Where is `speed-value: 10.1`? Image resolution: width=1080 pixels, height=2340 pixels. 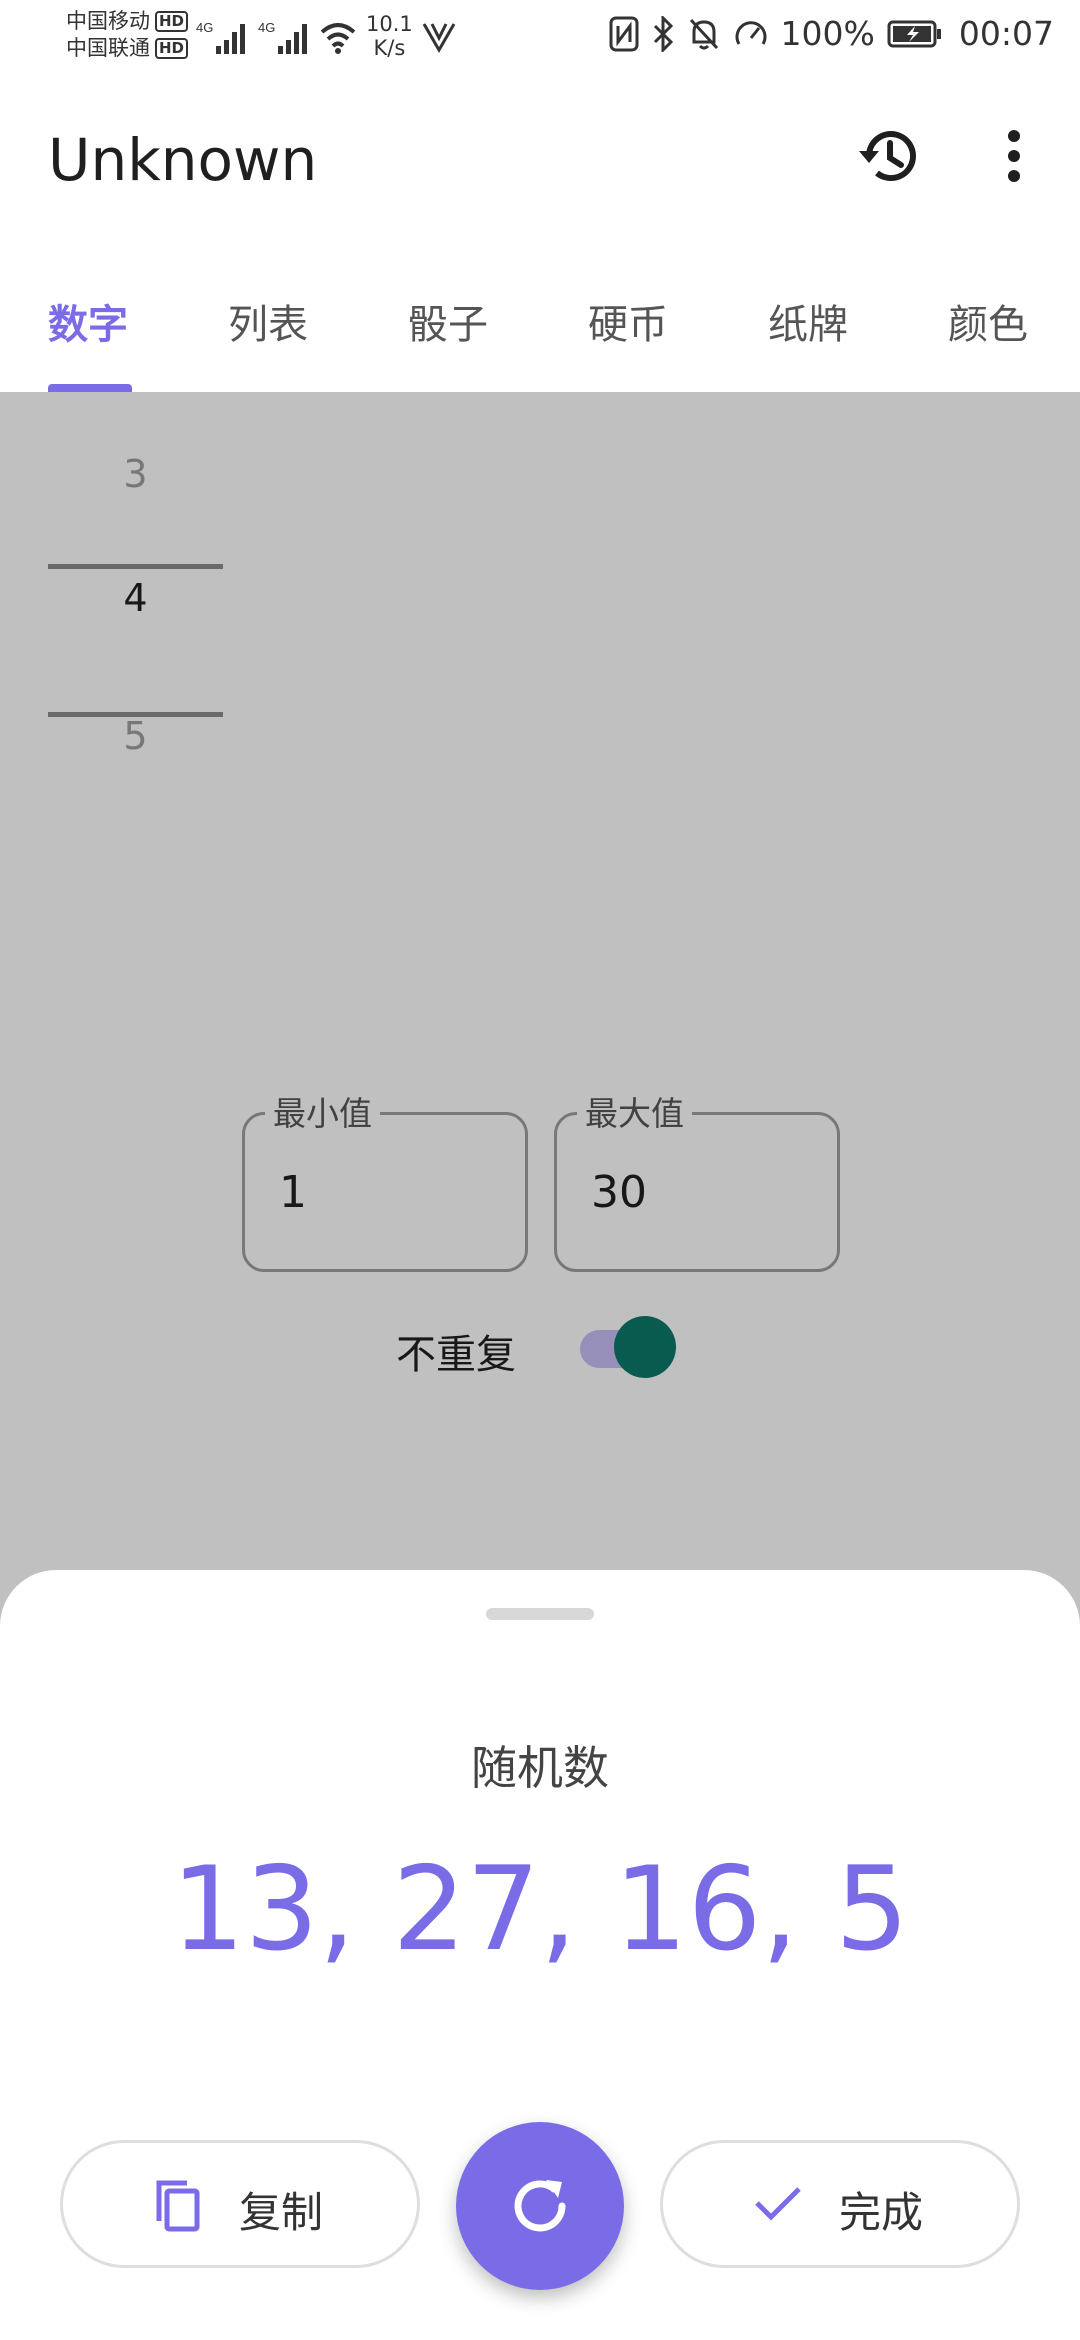
speed-value: 10.1 is located at coordinates (389, 24).